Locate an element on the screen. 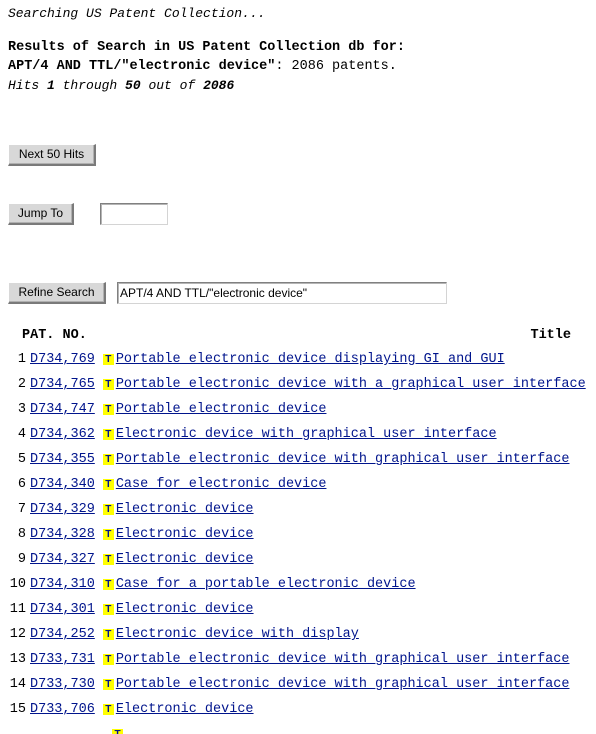 The width and height of the screenshot is (596, 734). row-index: 6 is located at coordinates (21, 484).